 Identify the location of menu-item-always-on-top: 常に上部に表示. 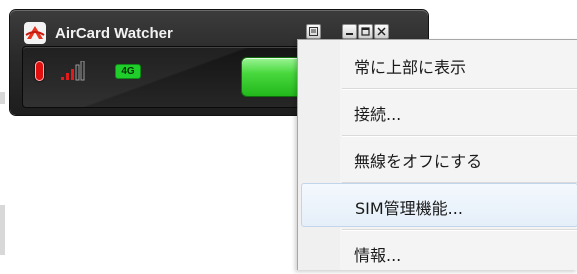
(437, 64).